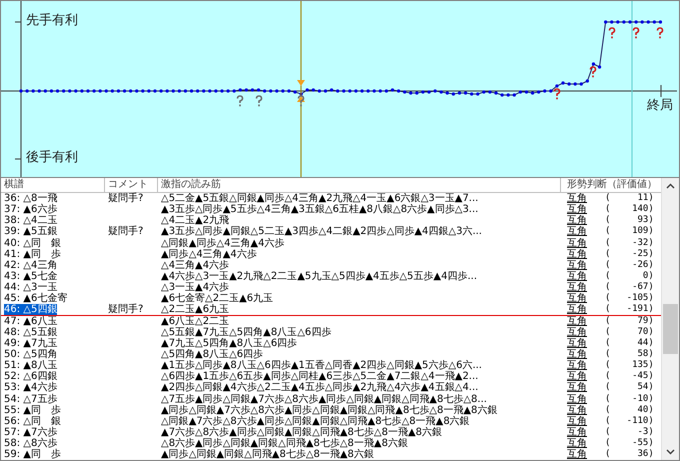  Describe the element at coordinates (31, 276) in the screenshot. I see `move-cell: 43: ▲5七金` at that location.